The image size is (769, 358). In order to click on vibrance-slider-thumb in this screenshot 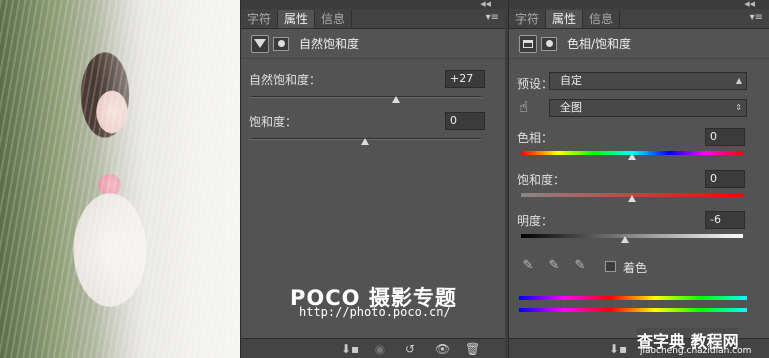, I will do `click(396, 99)`.